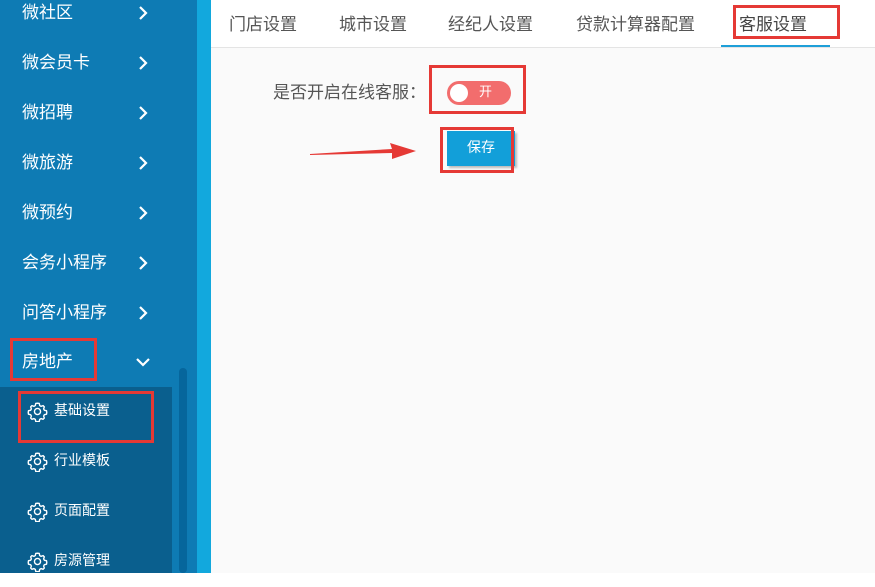 This screenshot has height=587, width=875. Describe the element at coordinates (263, 23) in the screenshot. I see `tab-store-settings: 门店设置` at that location.